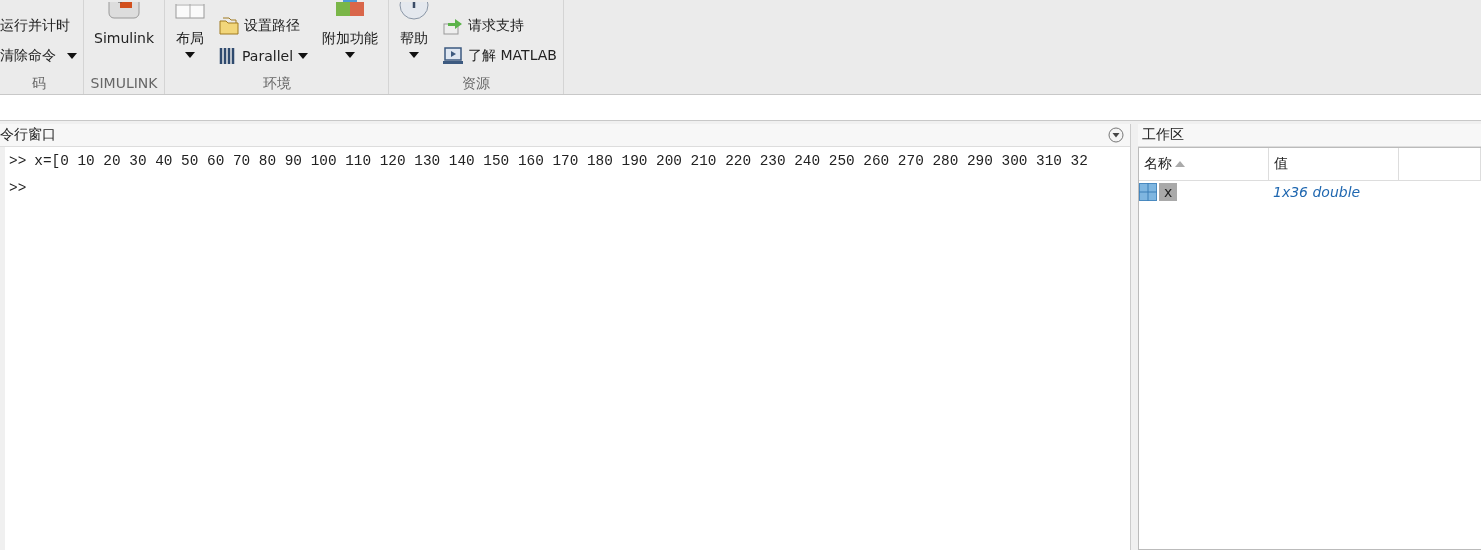 The image size is (1481, 550). I want to click on matrix-icon, so click(1148, 192).